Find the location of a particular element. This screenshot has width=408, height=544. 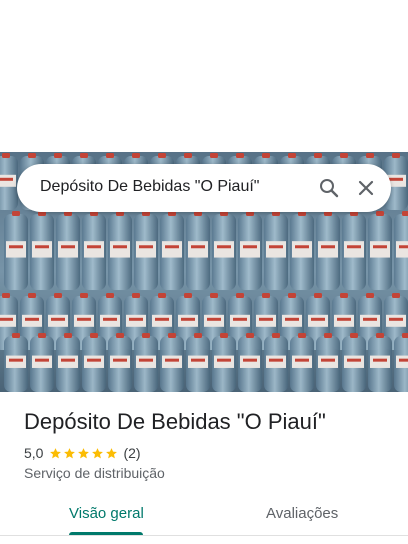

search-icon is located at coordinates (329, 188).